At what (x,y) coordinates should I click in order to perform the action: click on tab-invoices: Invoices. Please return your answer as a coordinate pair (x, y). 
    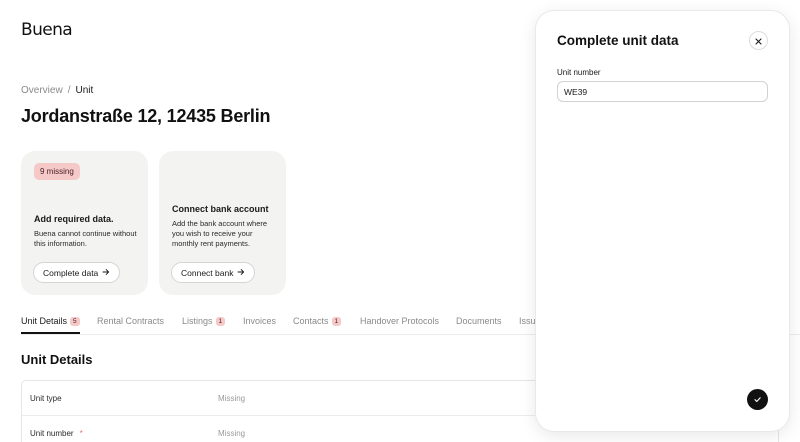
    Looking at the image, I should click on (259, 321).